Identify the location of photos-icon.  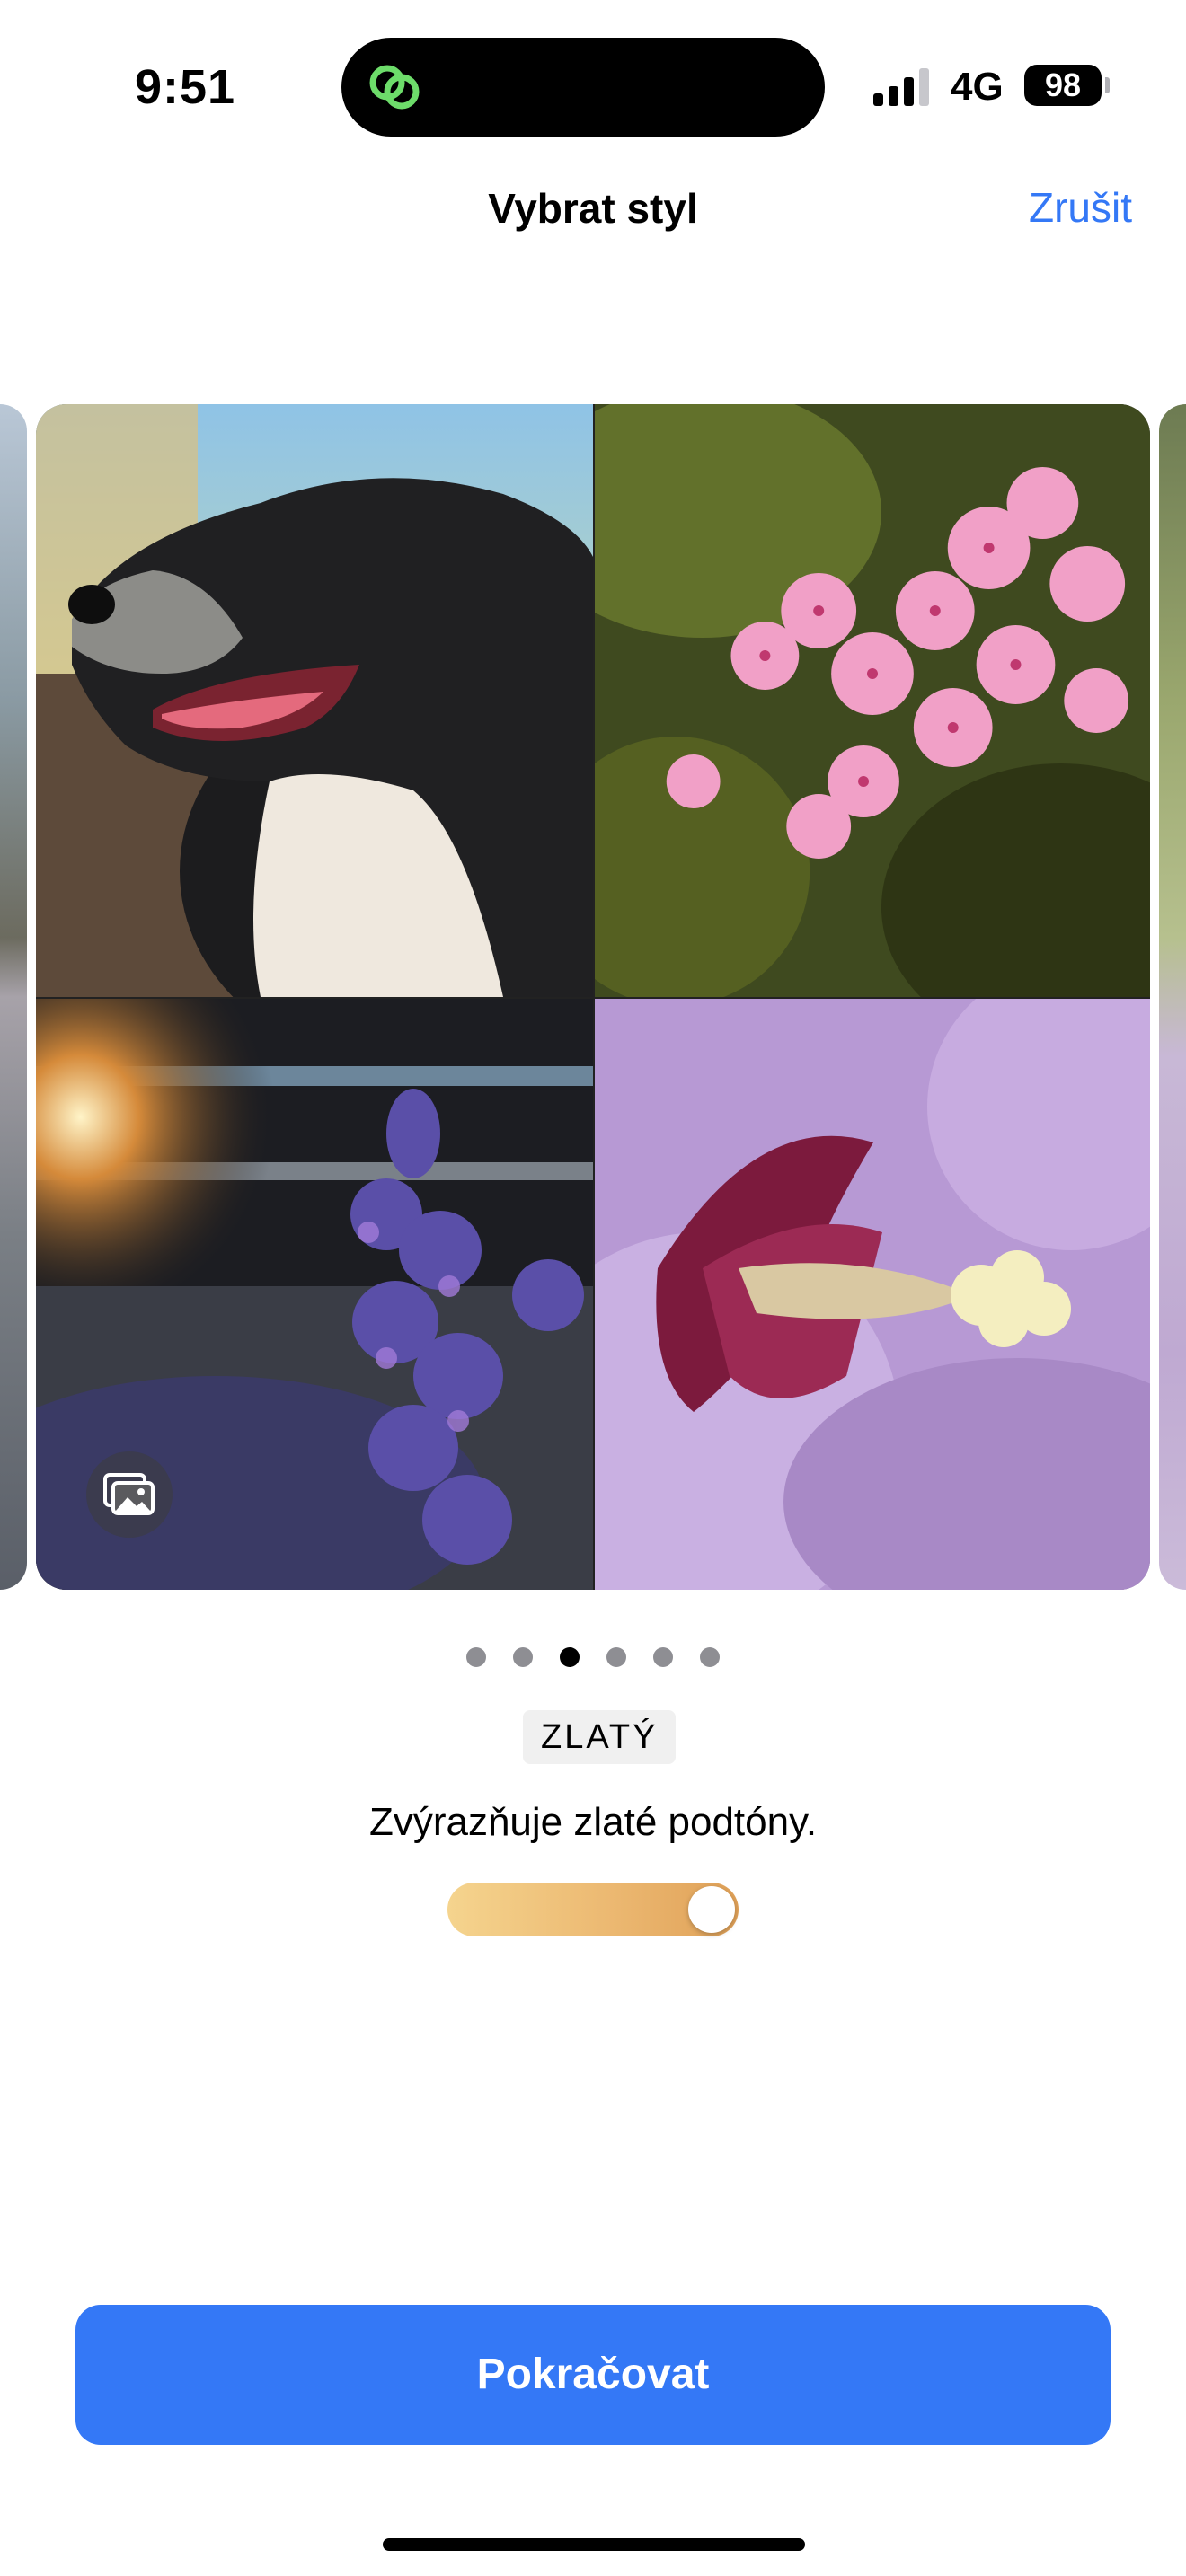
(129, 1494).